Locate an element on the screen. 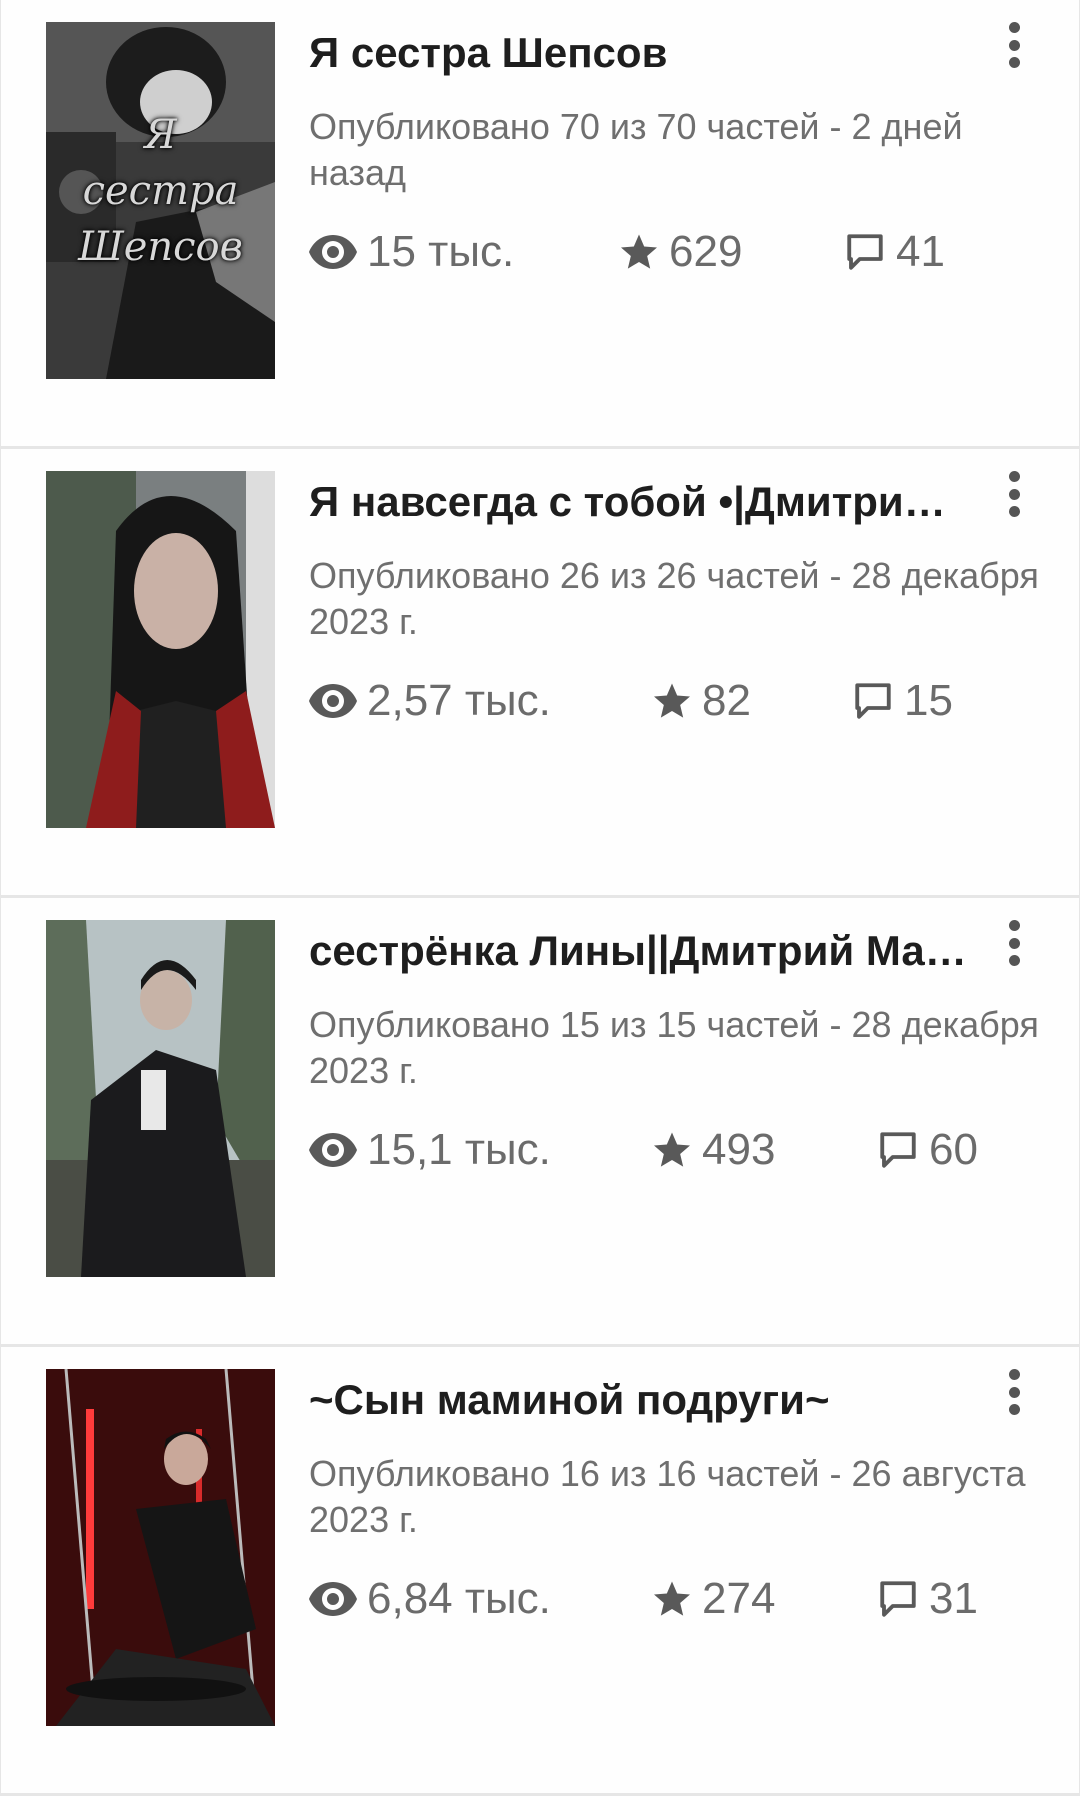 The width and height of the screenshot is (1080, 1796). story-stats: 15,1 тыс. 493 60 is located at coordinates (643, 1150).